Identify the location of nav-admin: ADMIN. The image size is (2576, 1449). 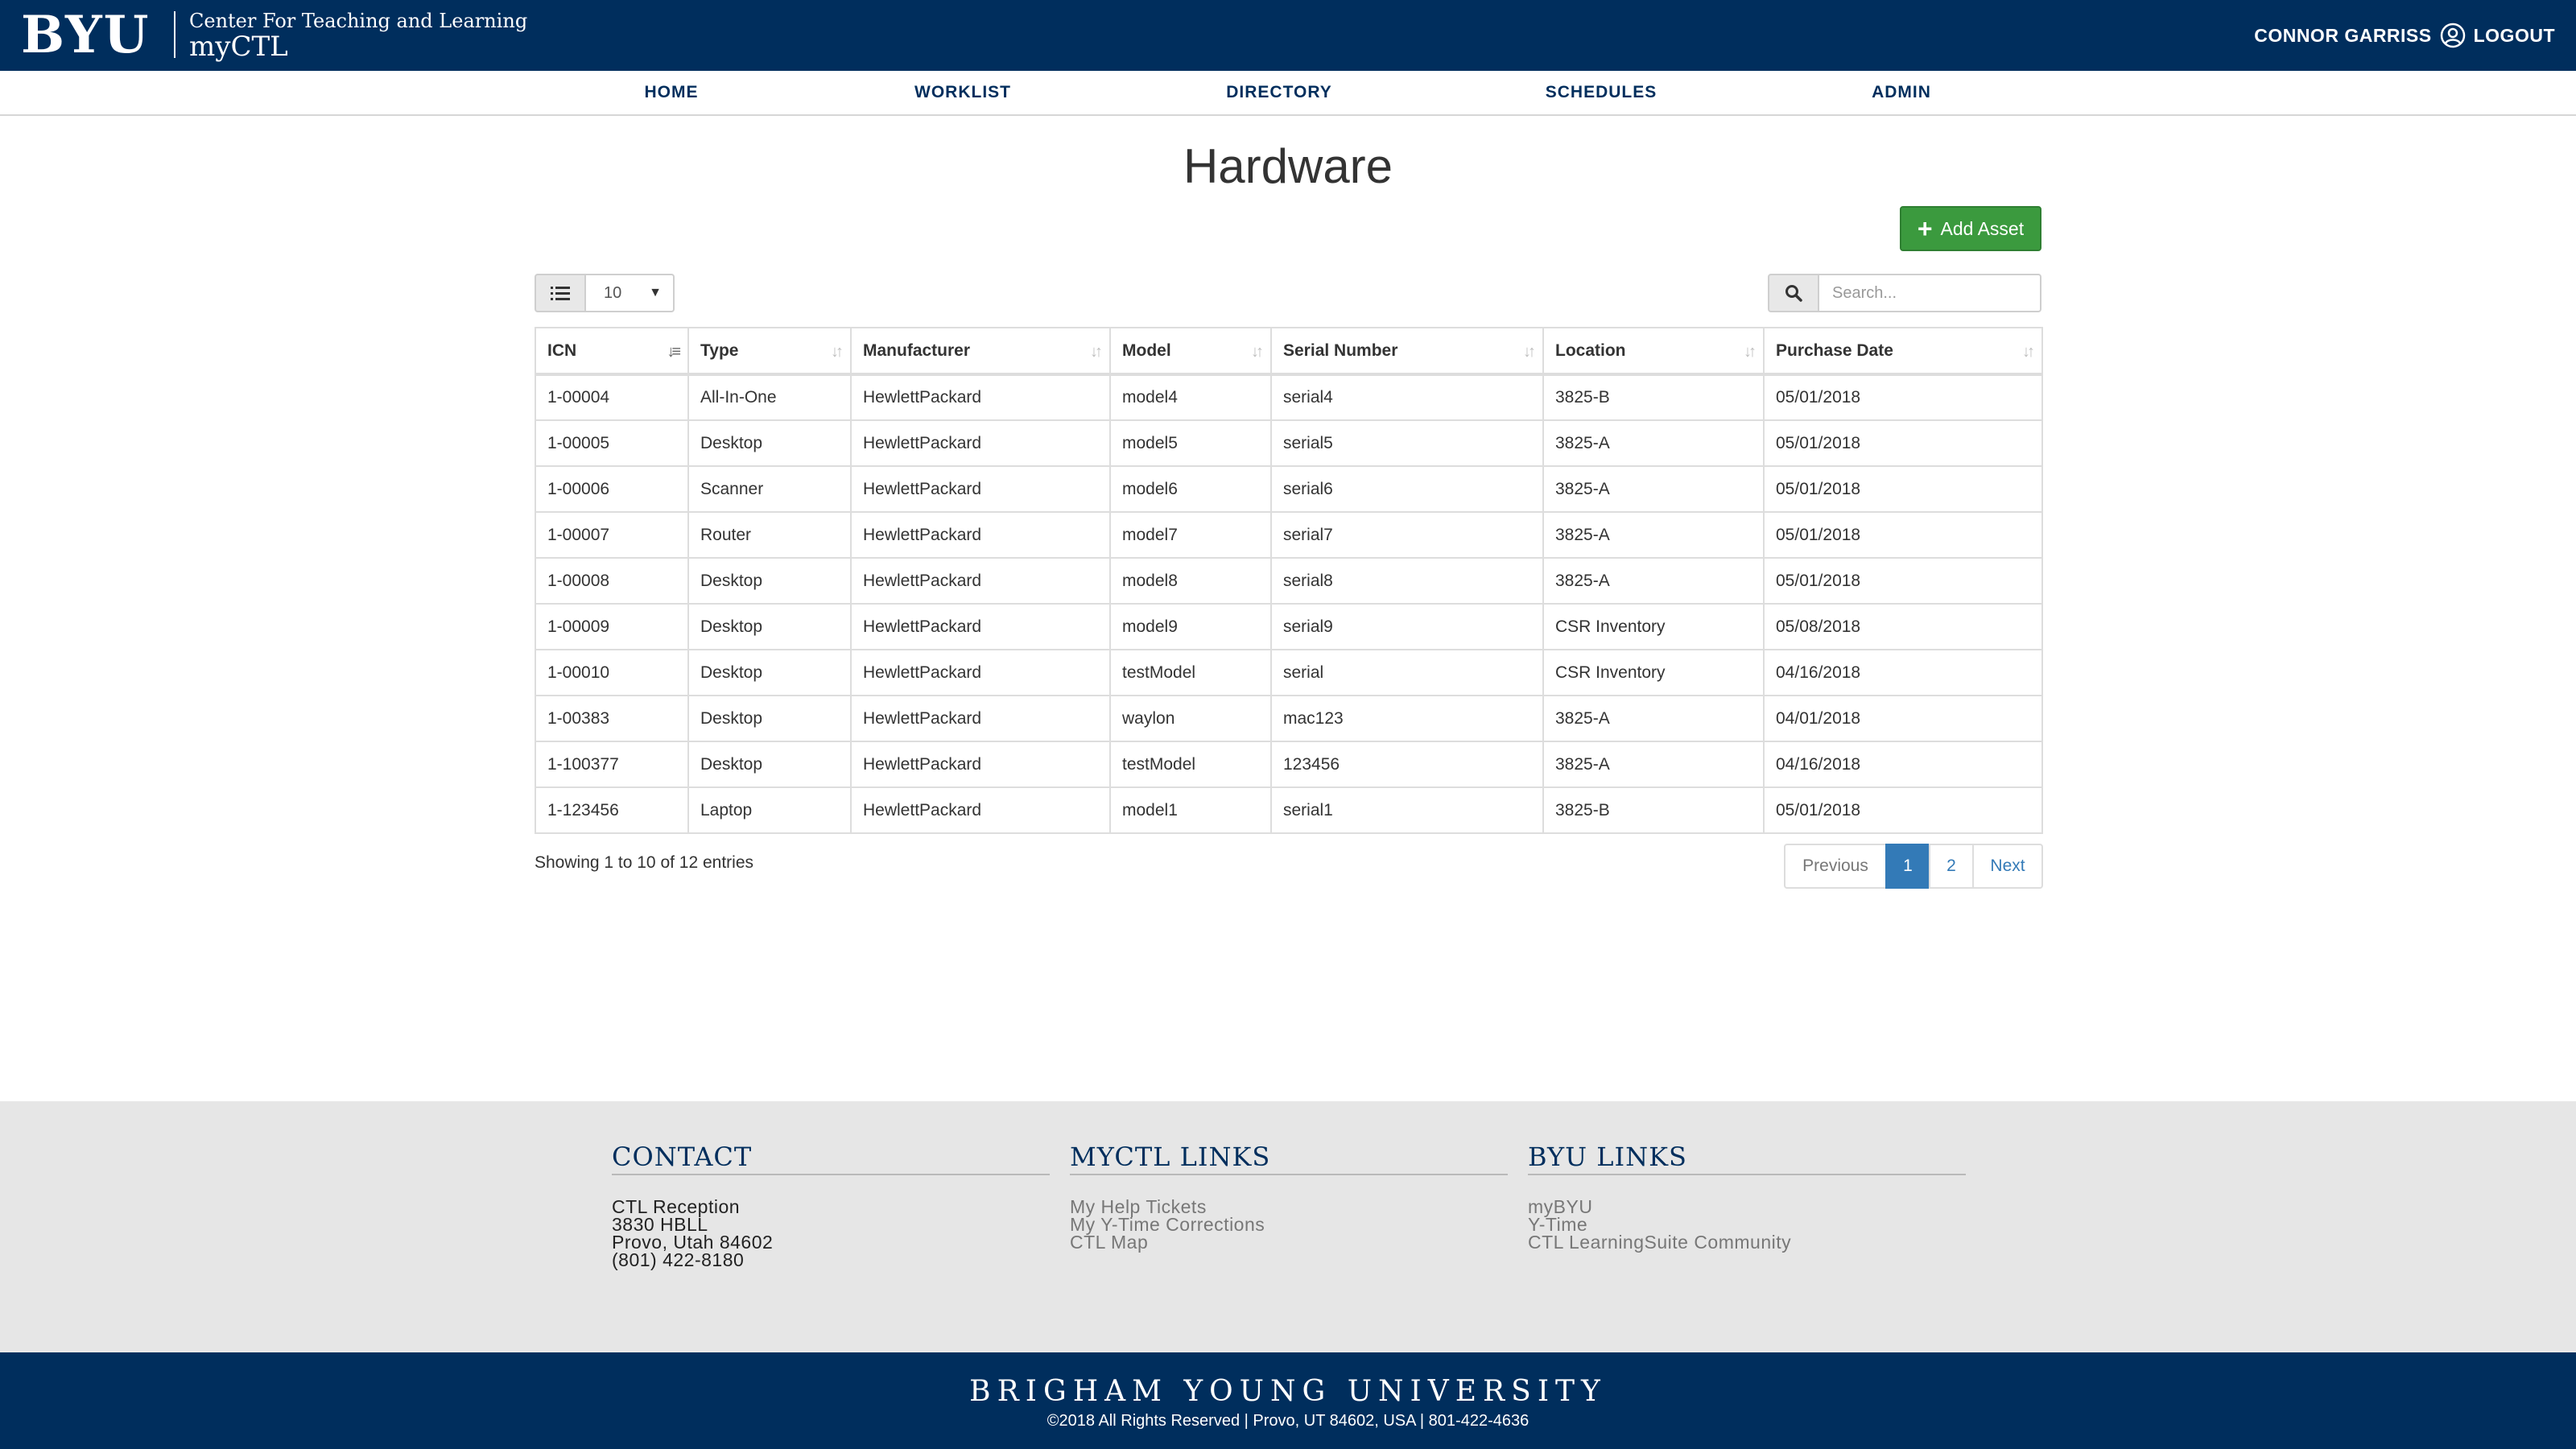
(1901, 92).